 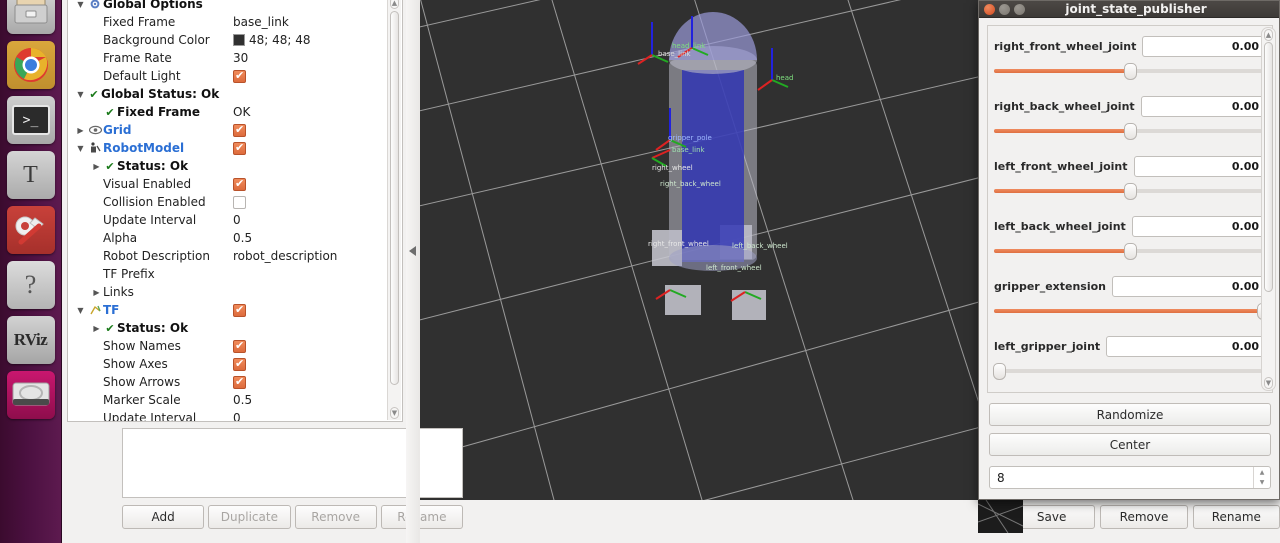 What do you see at coordinates (413, 271) in the screenshot?
I see `dock-splitter` at bounding box center [413, 271].